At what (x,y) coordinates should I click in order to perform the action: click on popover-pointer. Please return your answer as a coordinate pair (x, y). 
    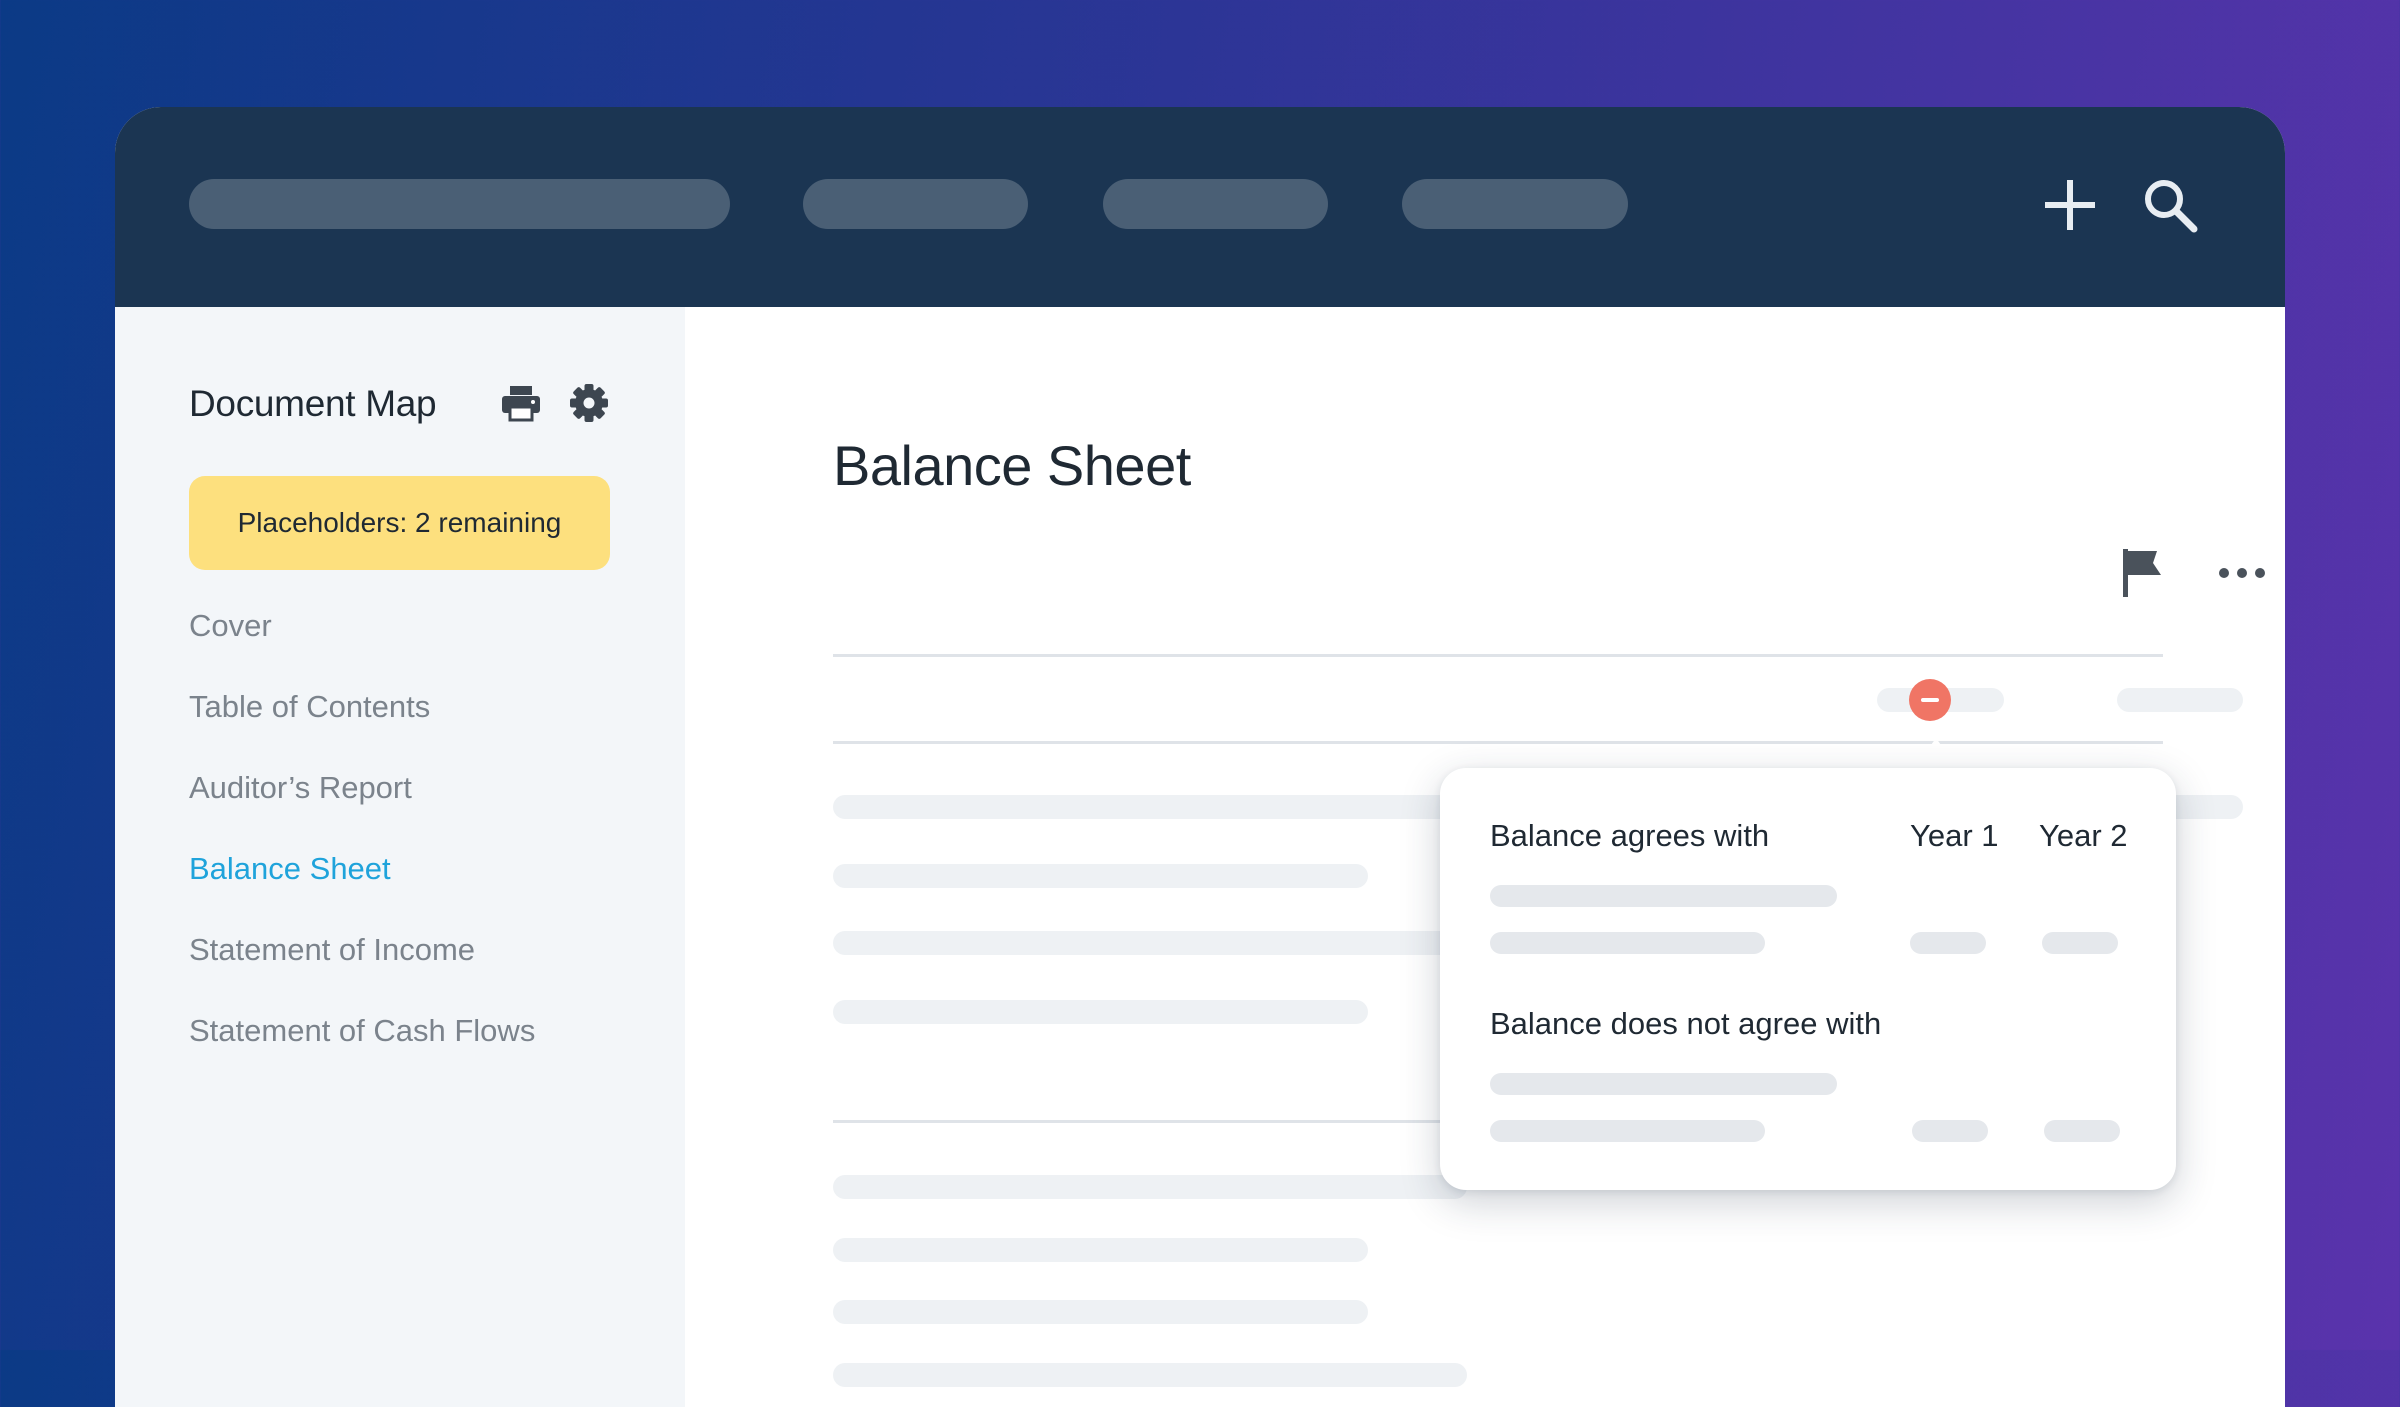
    Looking at the image, I should click on (1936, 753).